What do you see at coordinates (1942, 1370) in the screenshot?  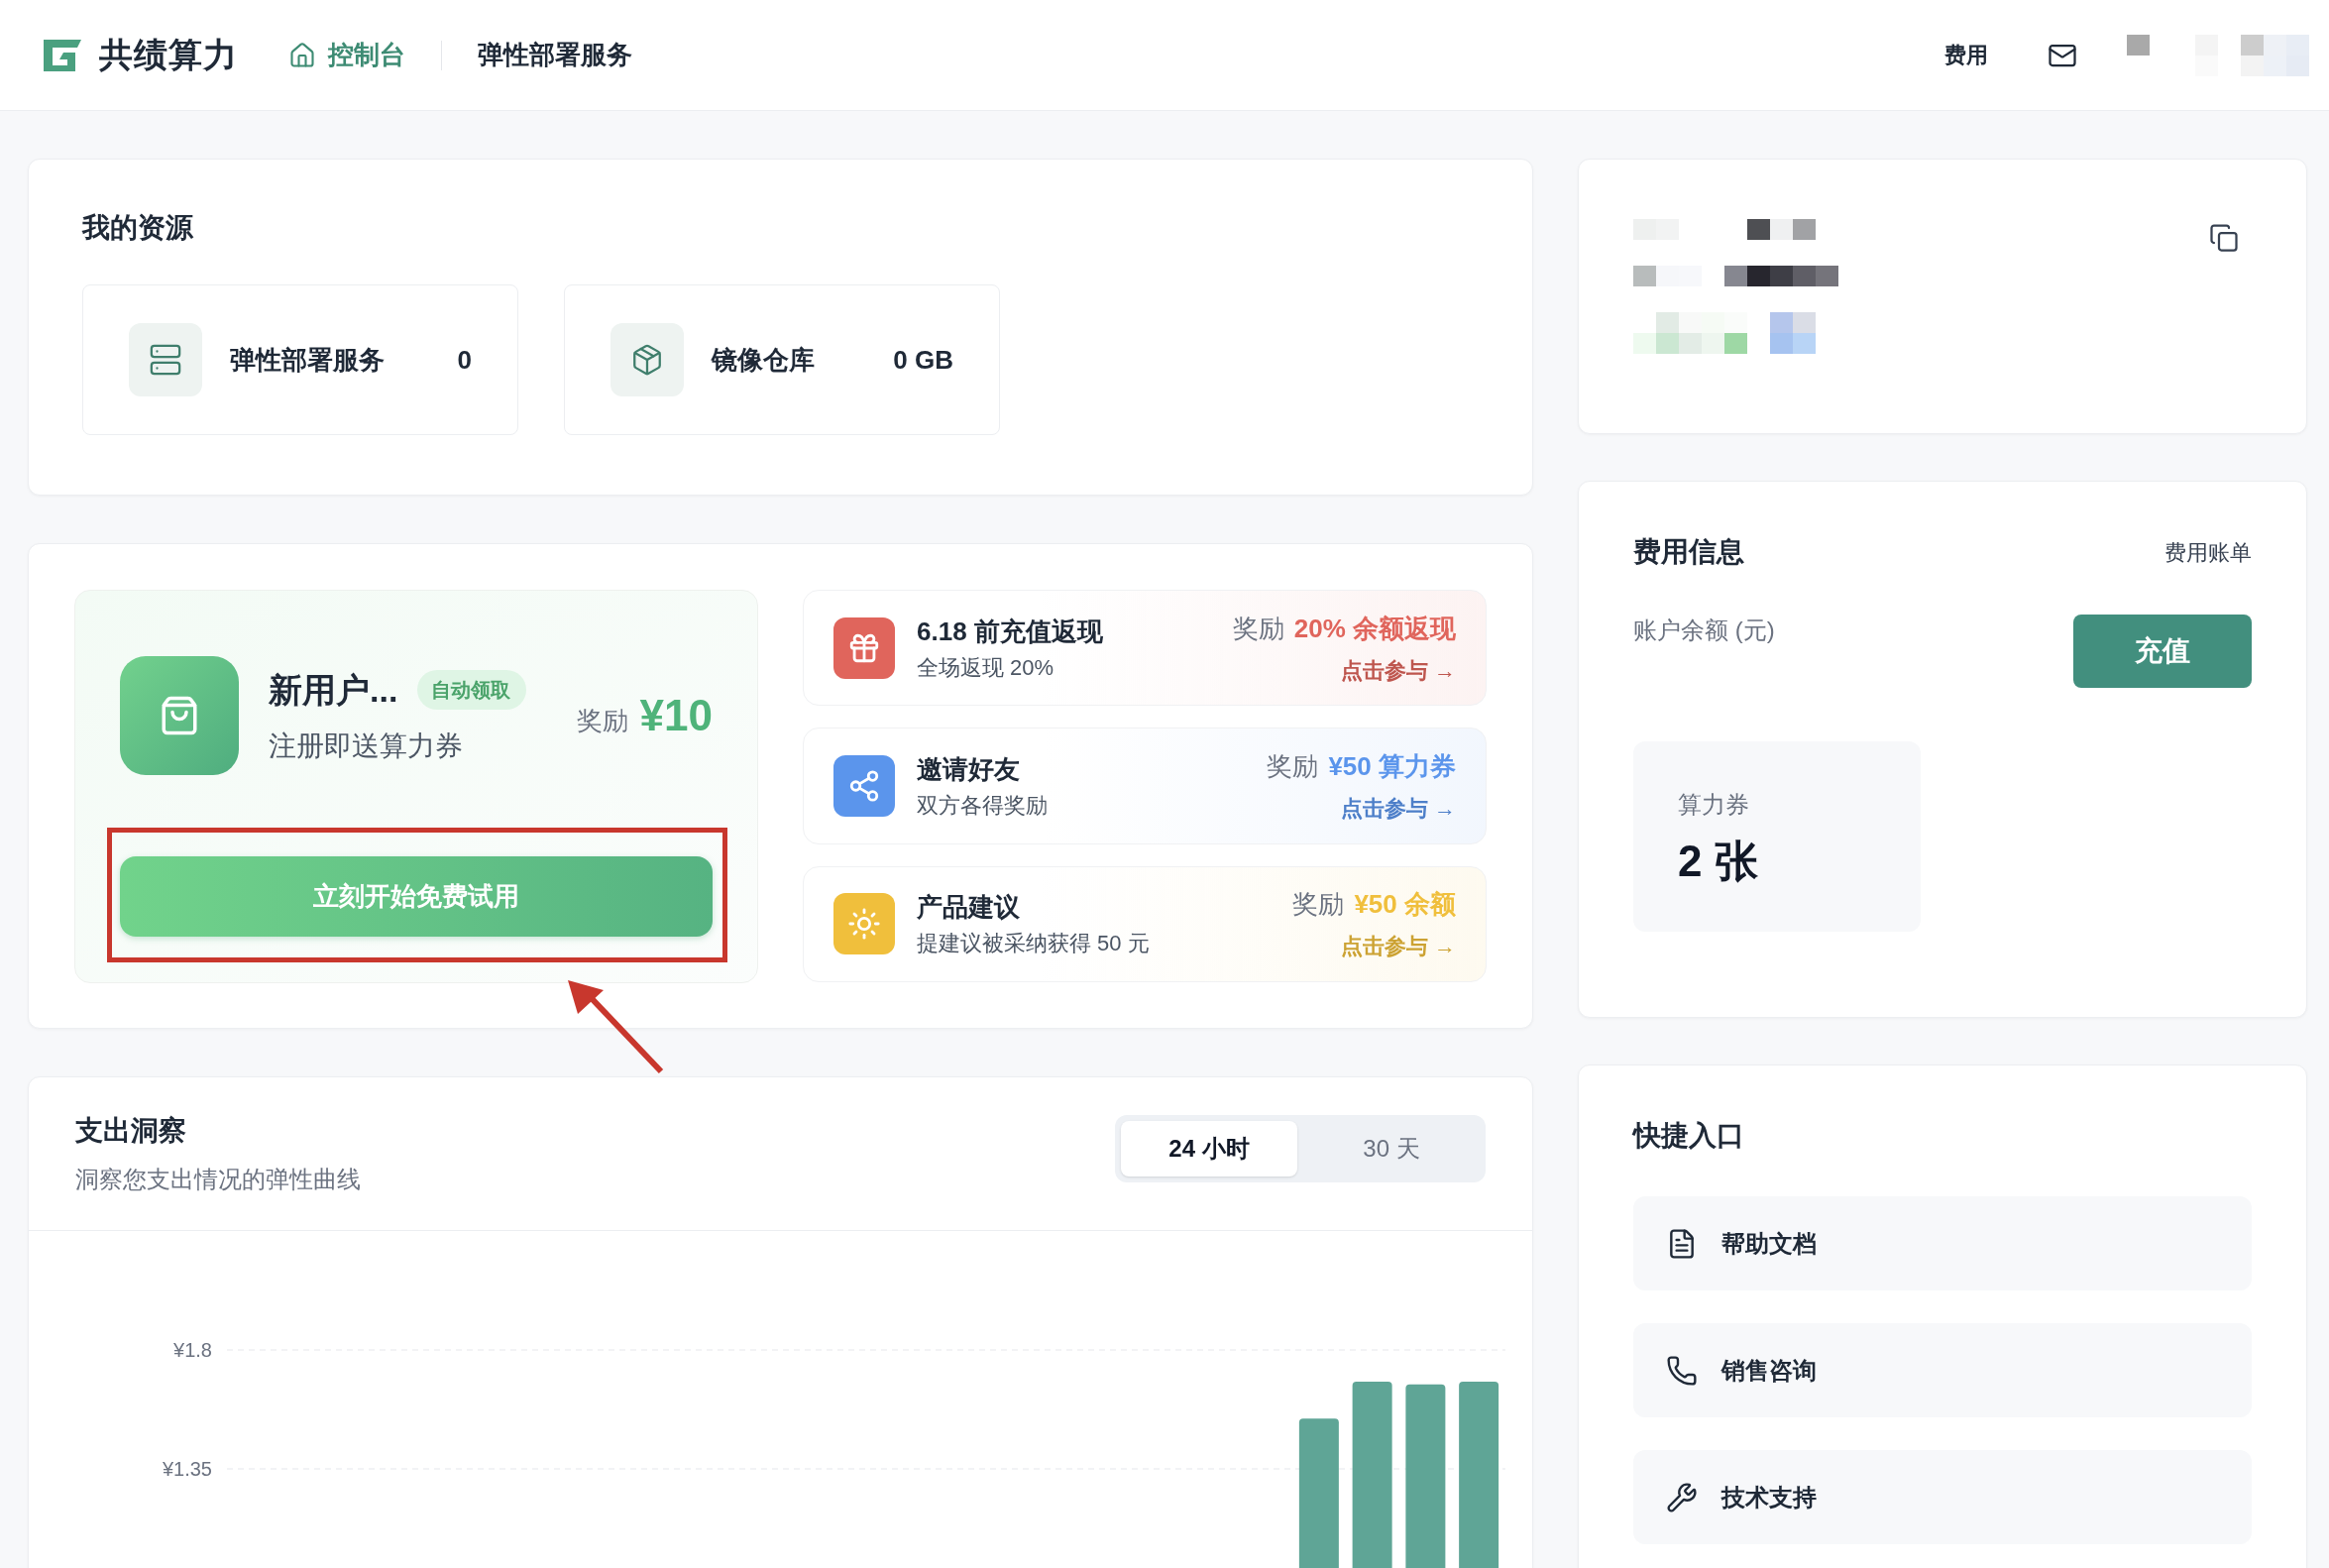 I see `shortcut-item: 销售咨询` at bounding box center [1942, 1370].